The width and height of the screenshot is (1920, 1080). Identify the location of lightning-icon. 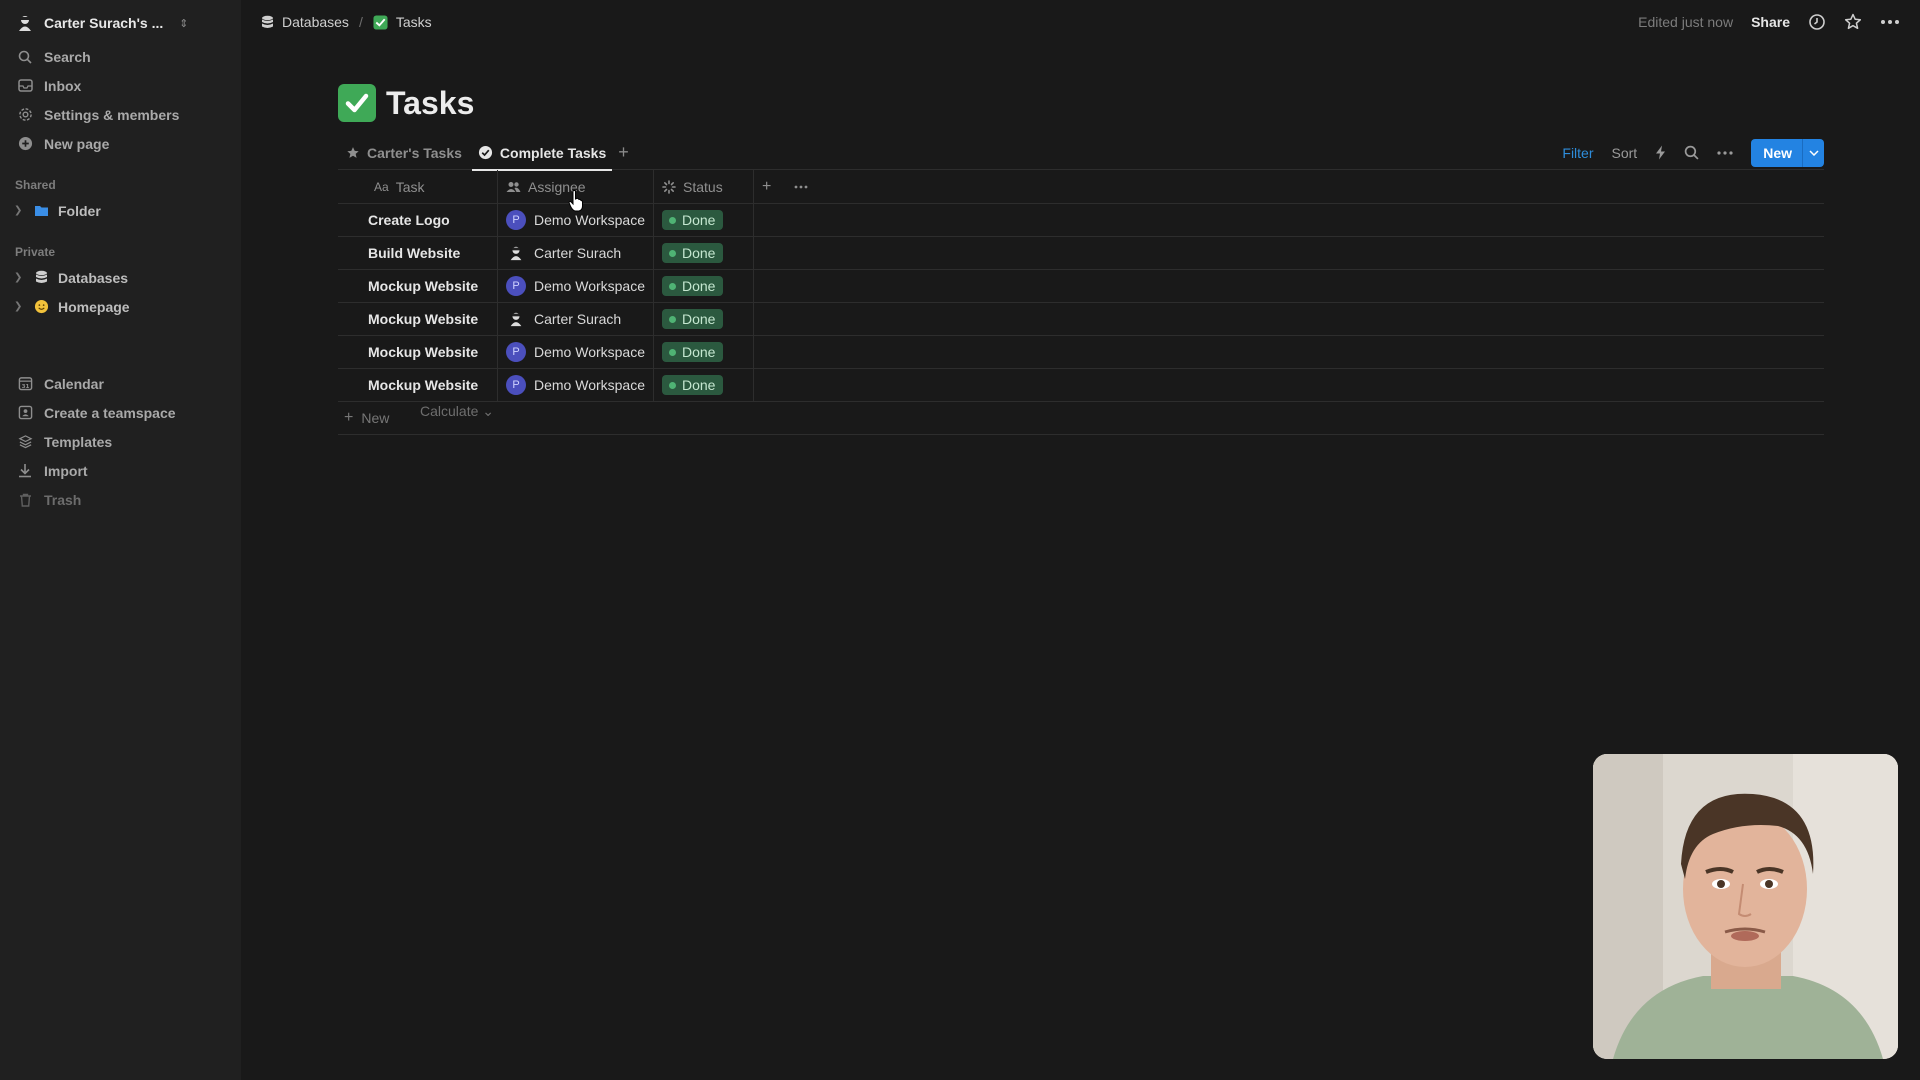
(1660, 152).